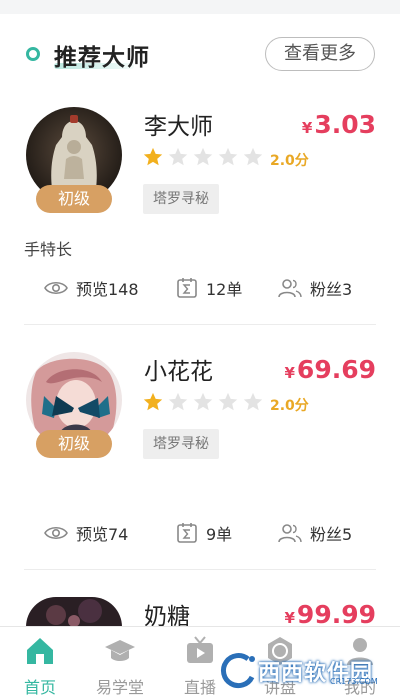 This screenshot has width=400, height=700. I want to click on orders-stat: 12单, so click(209, 288).